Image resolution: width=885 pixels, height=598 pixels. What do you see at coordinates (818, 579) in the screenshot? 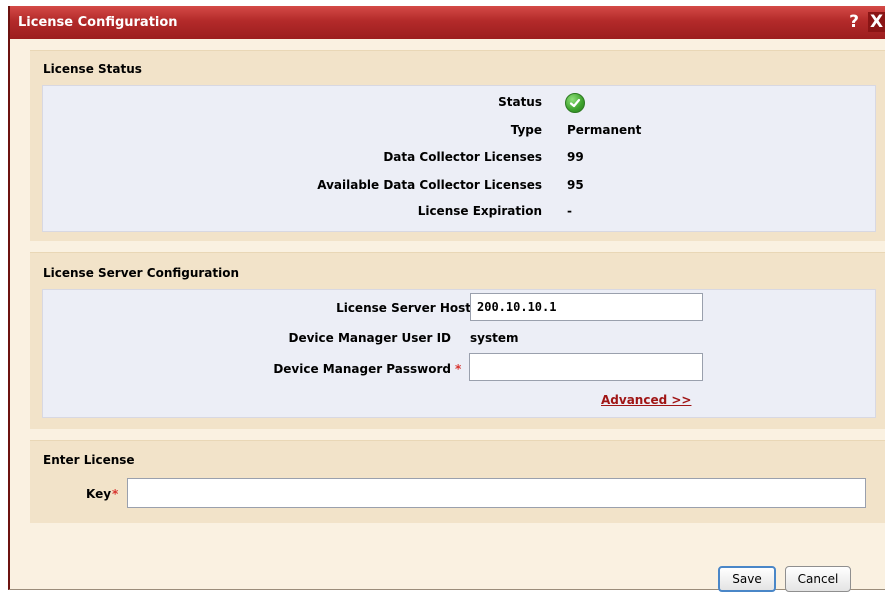
I see `cancel-button: Cancel` at bounding box center [818, 579].